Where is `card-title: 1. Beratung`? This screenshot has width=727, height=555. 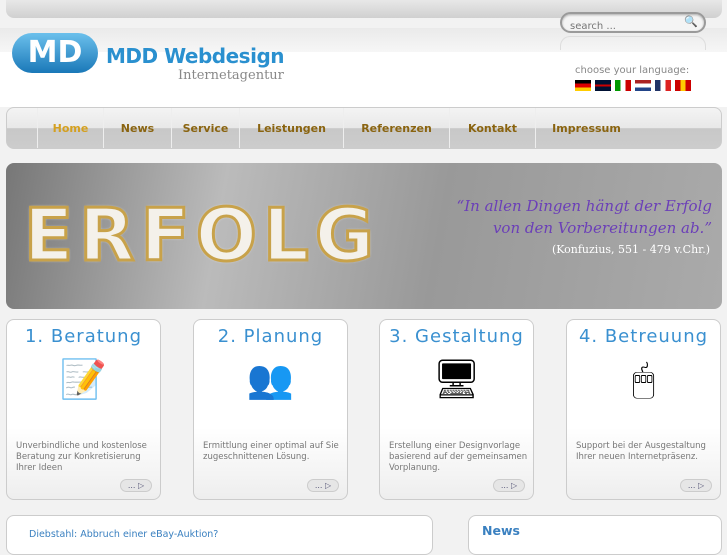
card-title: 1. Beratung is located at coordinates (83, 336).